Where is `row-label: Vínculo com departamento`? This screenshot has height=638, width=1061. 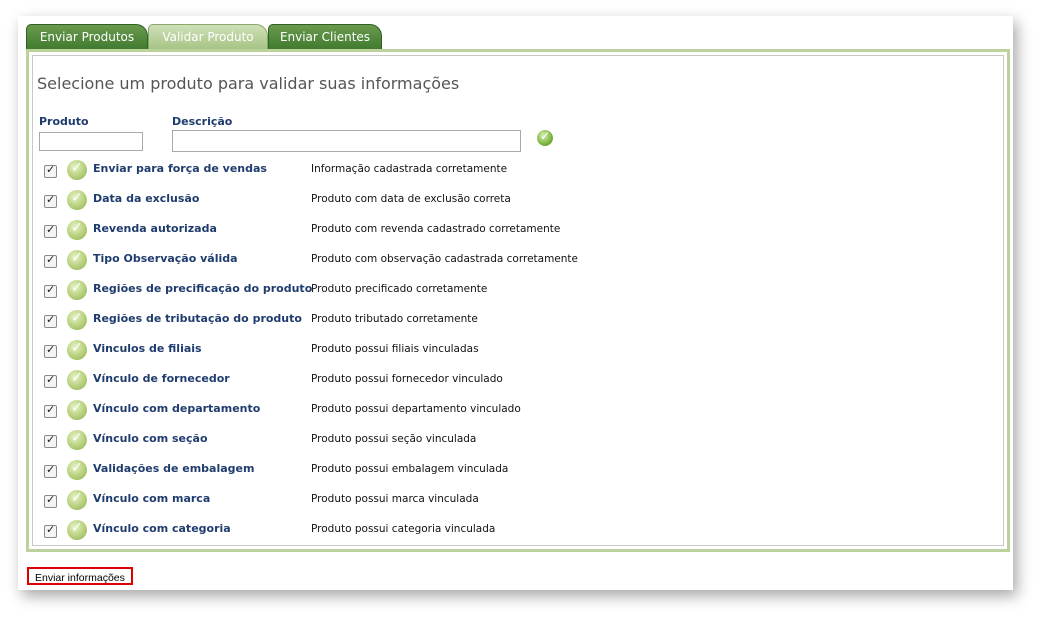
row-label: Vínculo com departamento is located at coordinates (177, 408).